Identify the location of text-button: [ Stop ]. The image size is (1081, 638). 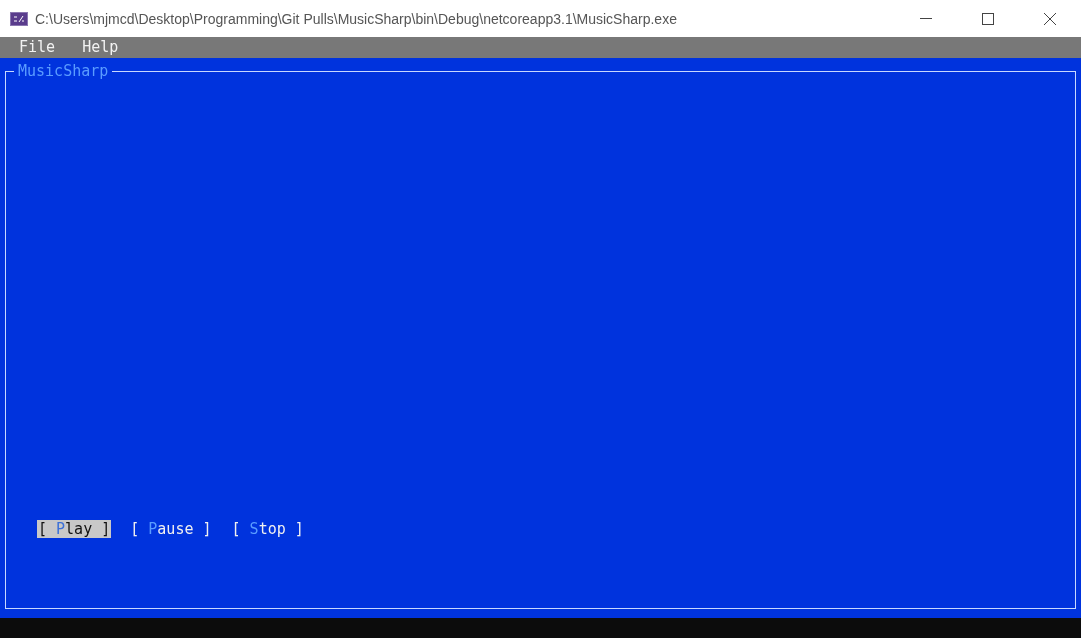
(267, 529).